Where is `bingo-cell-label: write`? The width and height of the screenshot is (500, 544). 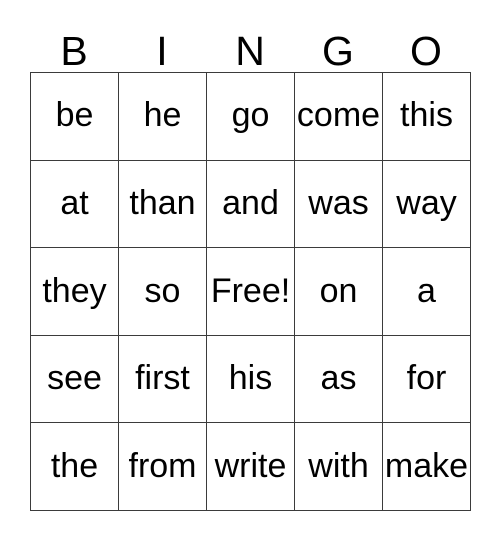
bingo-cell-label: write is located at coordinates (250, 465).